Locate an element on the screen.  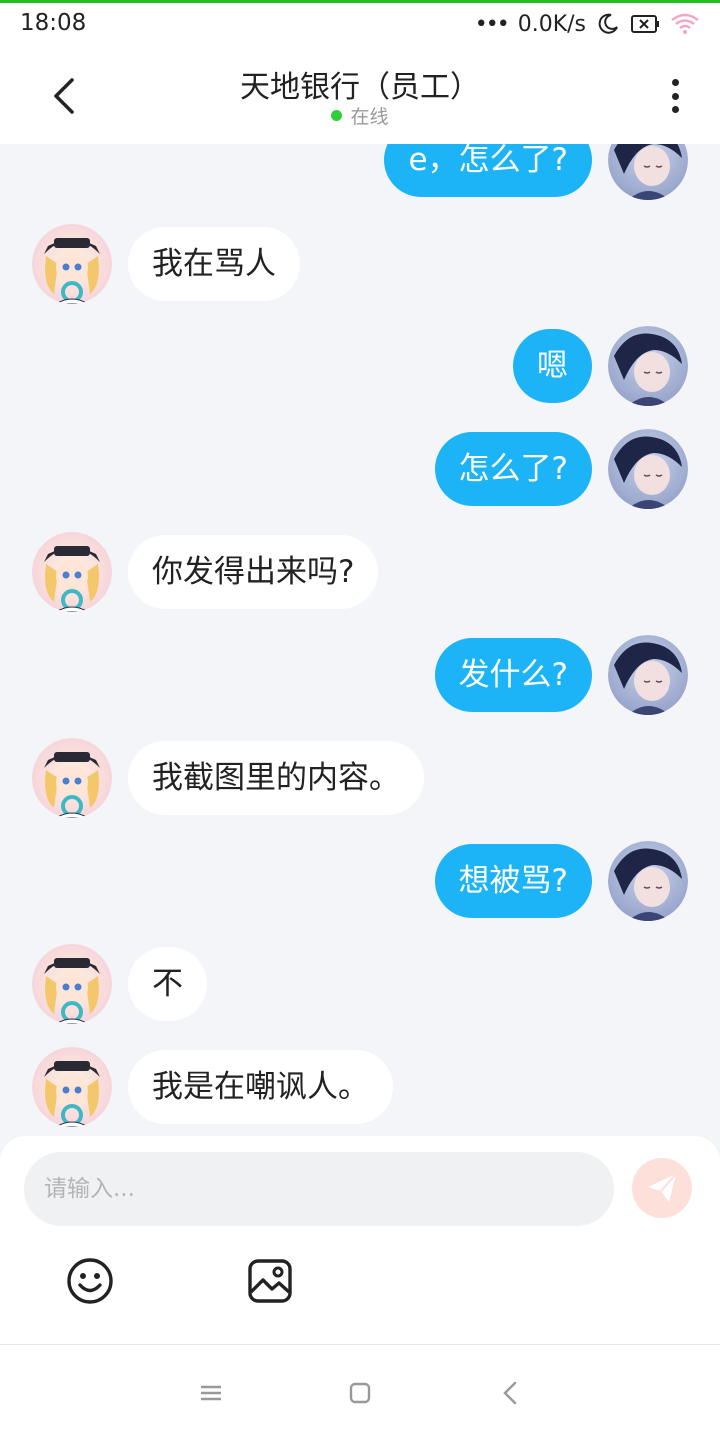
moon-icon is located at coordinates (608, 23).